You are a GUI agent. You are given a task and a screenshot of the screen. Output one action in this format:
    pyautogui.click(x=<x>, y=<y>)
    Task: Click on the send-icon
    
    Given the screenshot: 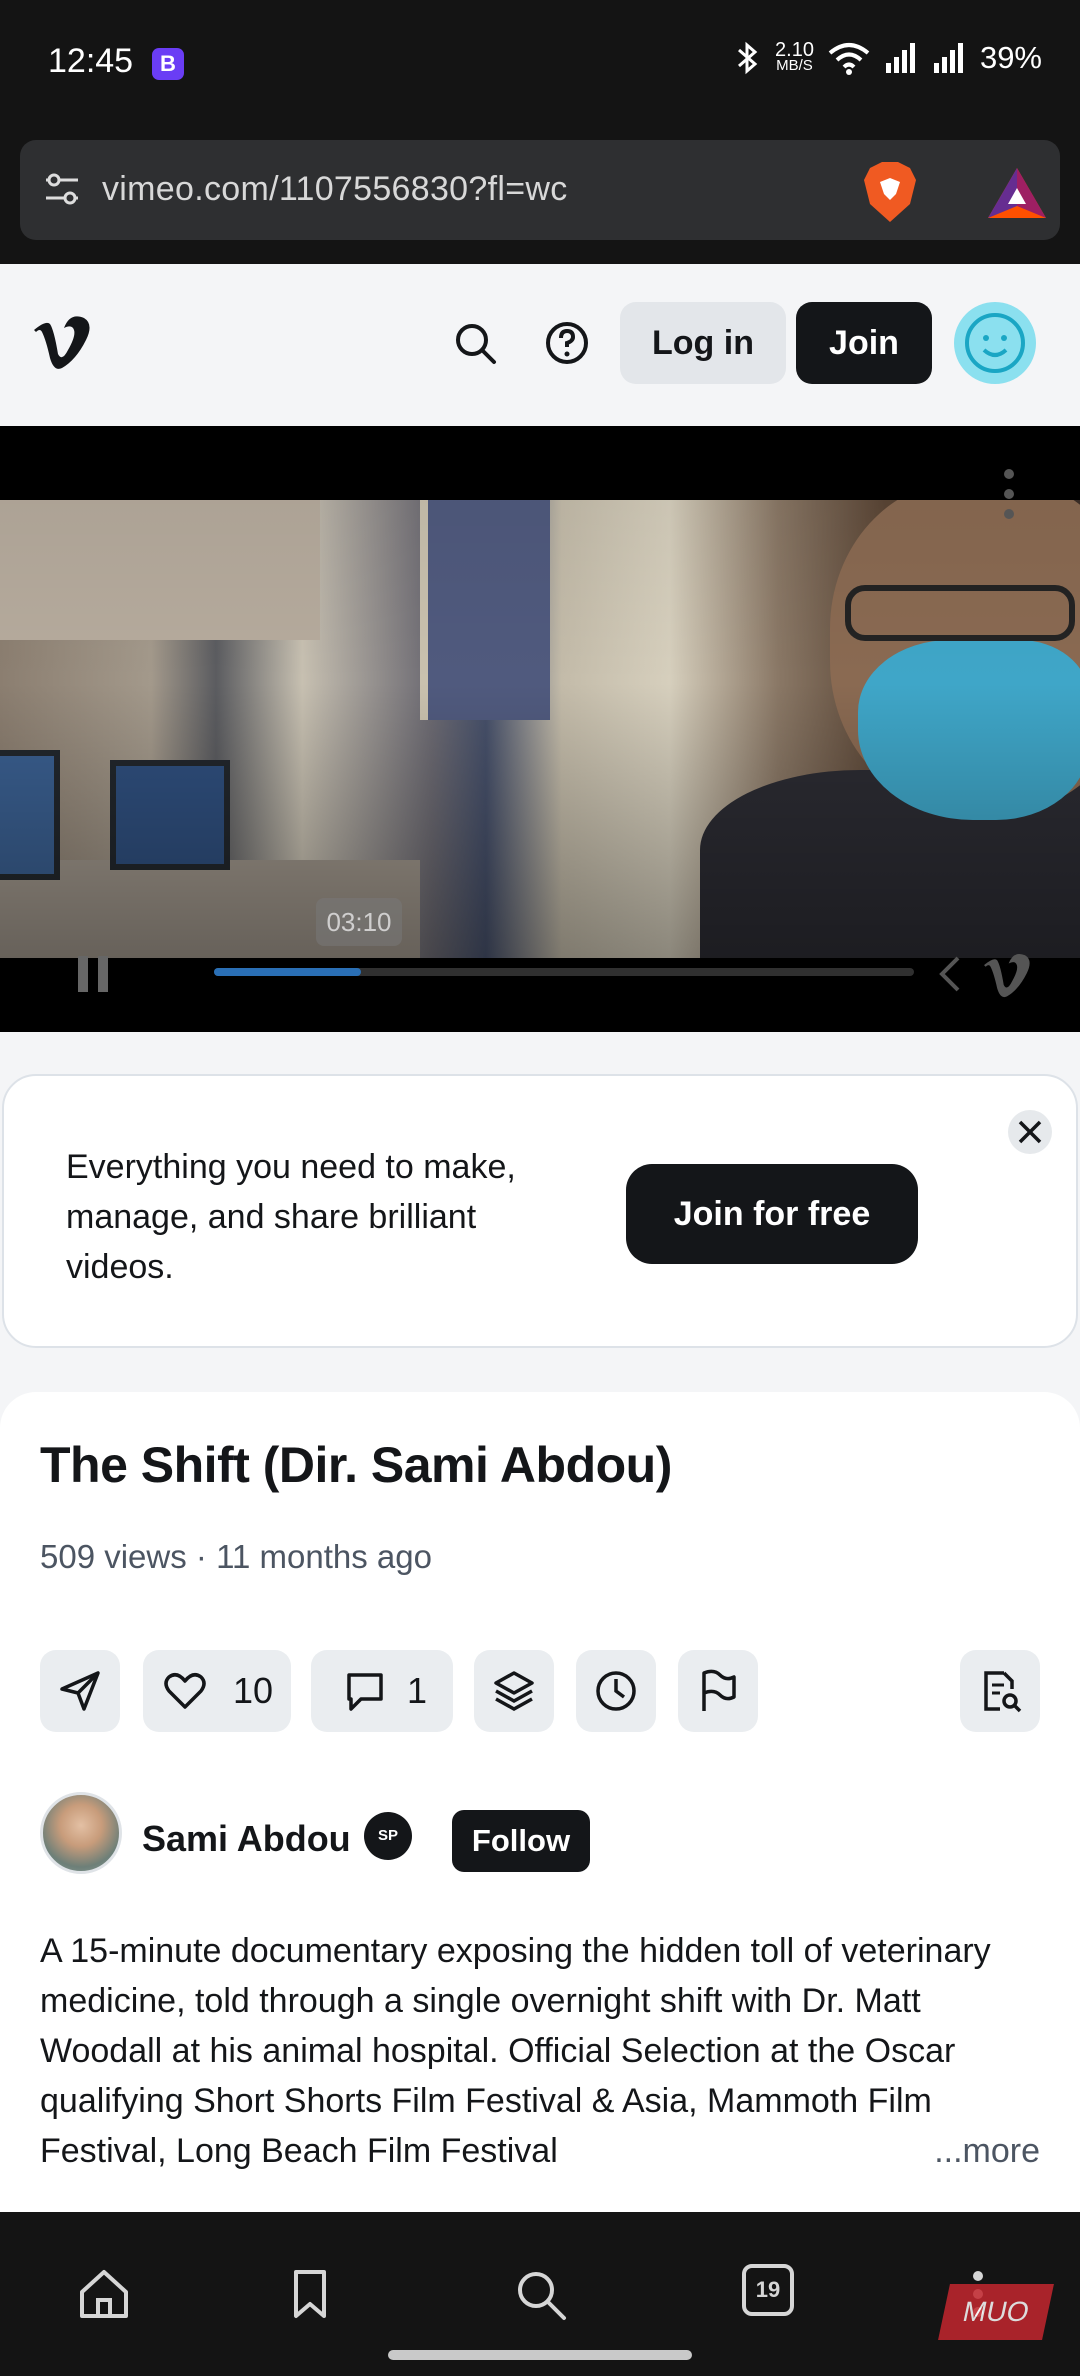 What is the action you would take?
    pyautogui.click(x=80, y=1691)
    